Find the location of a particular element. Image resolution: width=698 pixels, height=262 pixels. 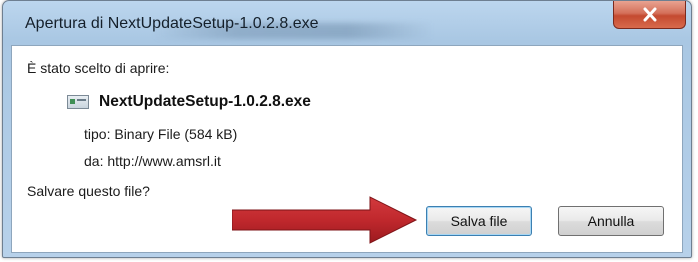

close-icon is located at coordinates (650, 14).